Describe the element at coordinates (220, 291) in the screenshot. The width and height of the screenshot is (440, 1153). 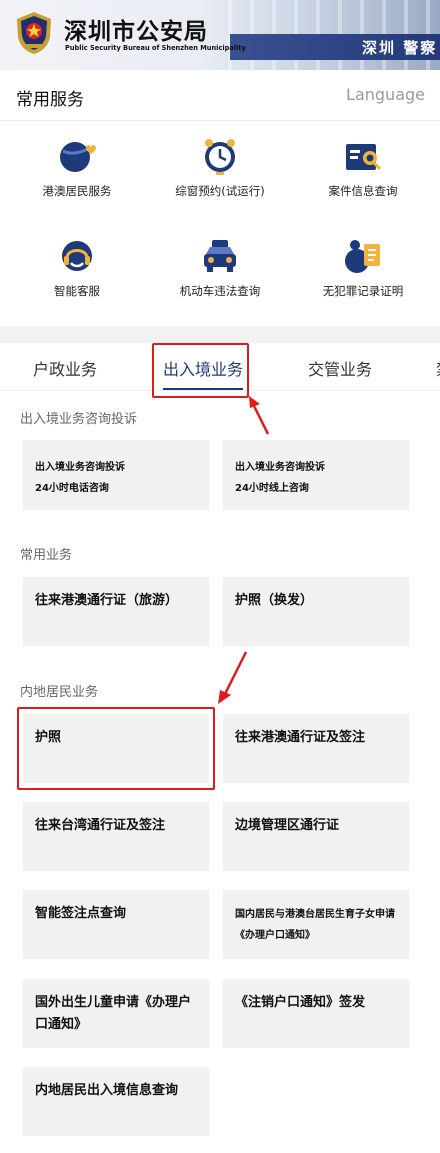
I see `service-label: 机动车违法查询` at that location.